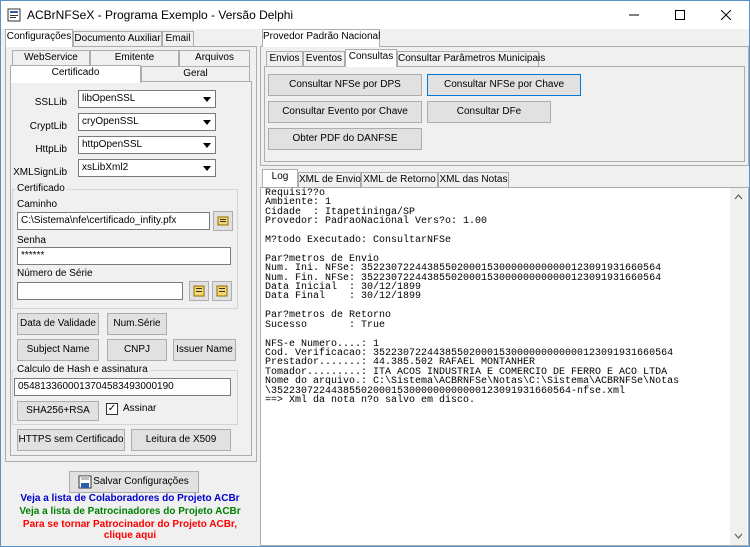 This screenshot has height=547, width=750. Describe the element at coordinates (112, 144) in the screenshot. I see `httplib-value: httpOpenSSL` at that location.